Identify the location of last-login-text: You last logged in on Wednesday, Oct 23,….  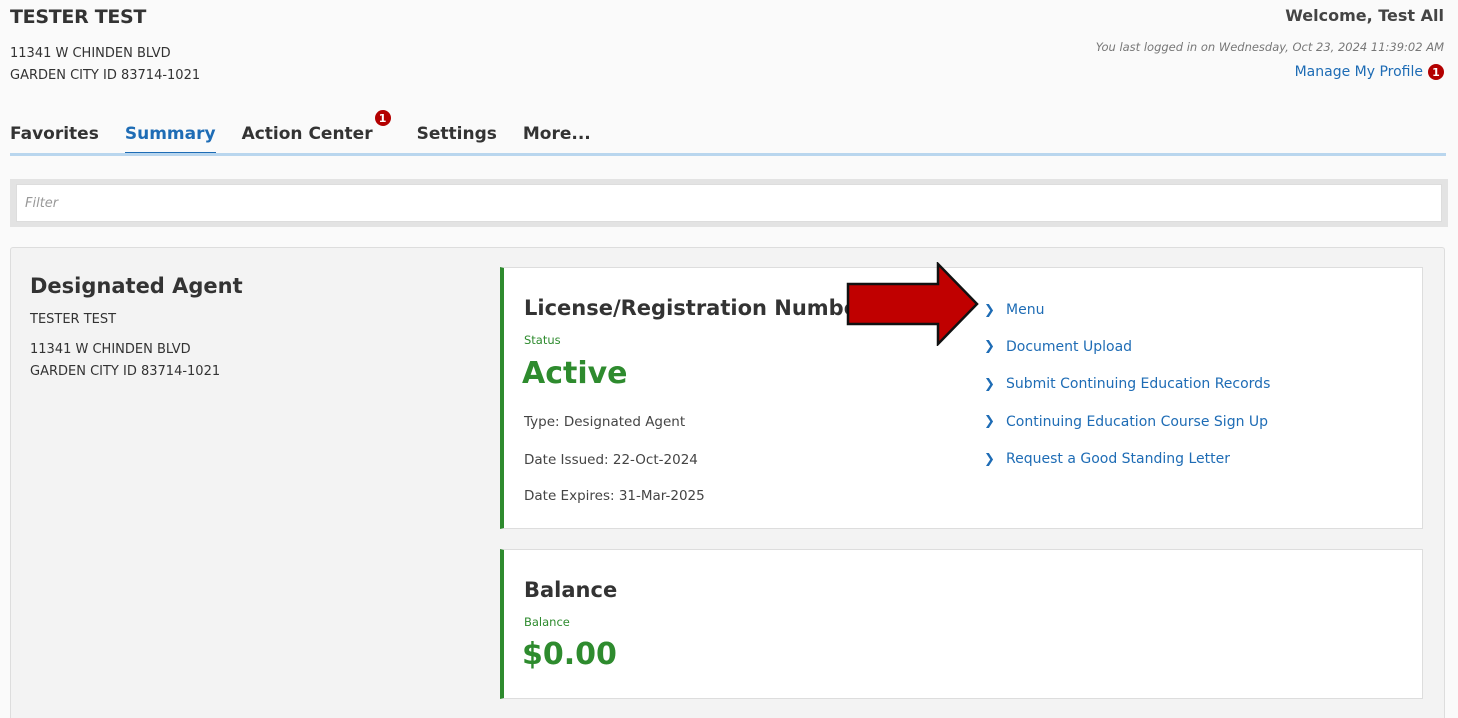
(1269, 47).